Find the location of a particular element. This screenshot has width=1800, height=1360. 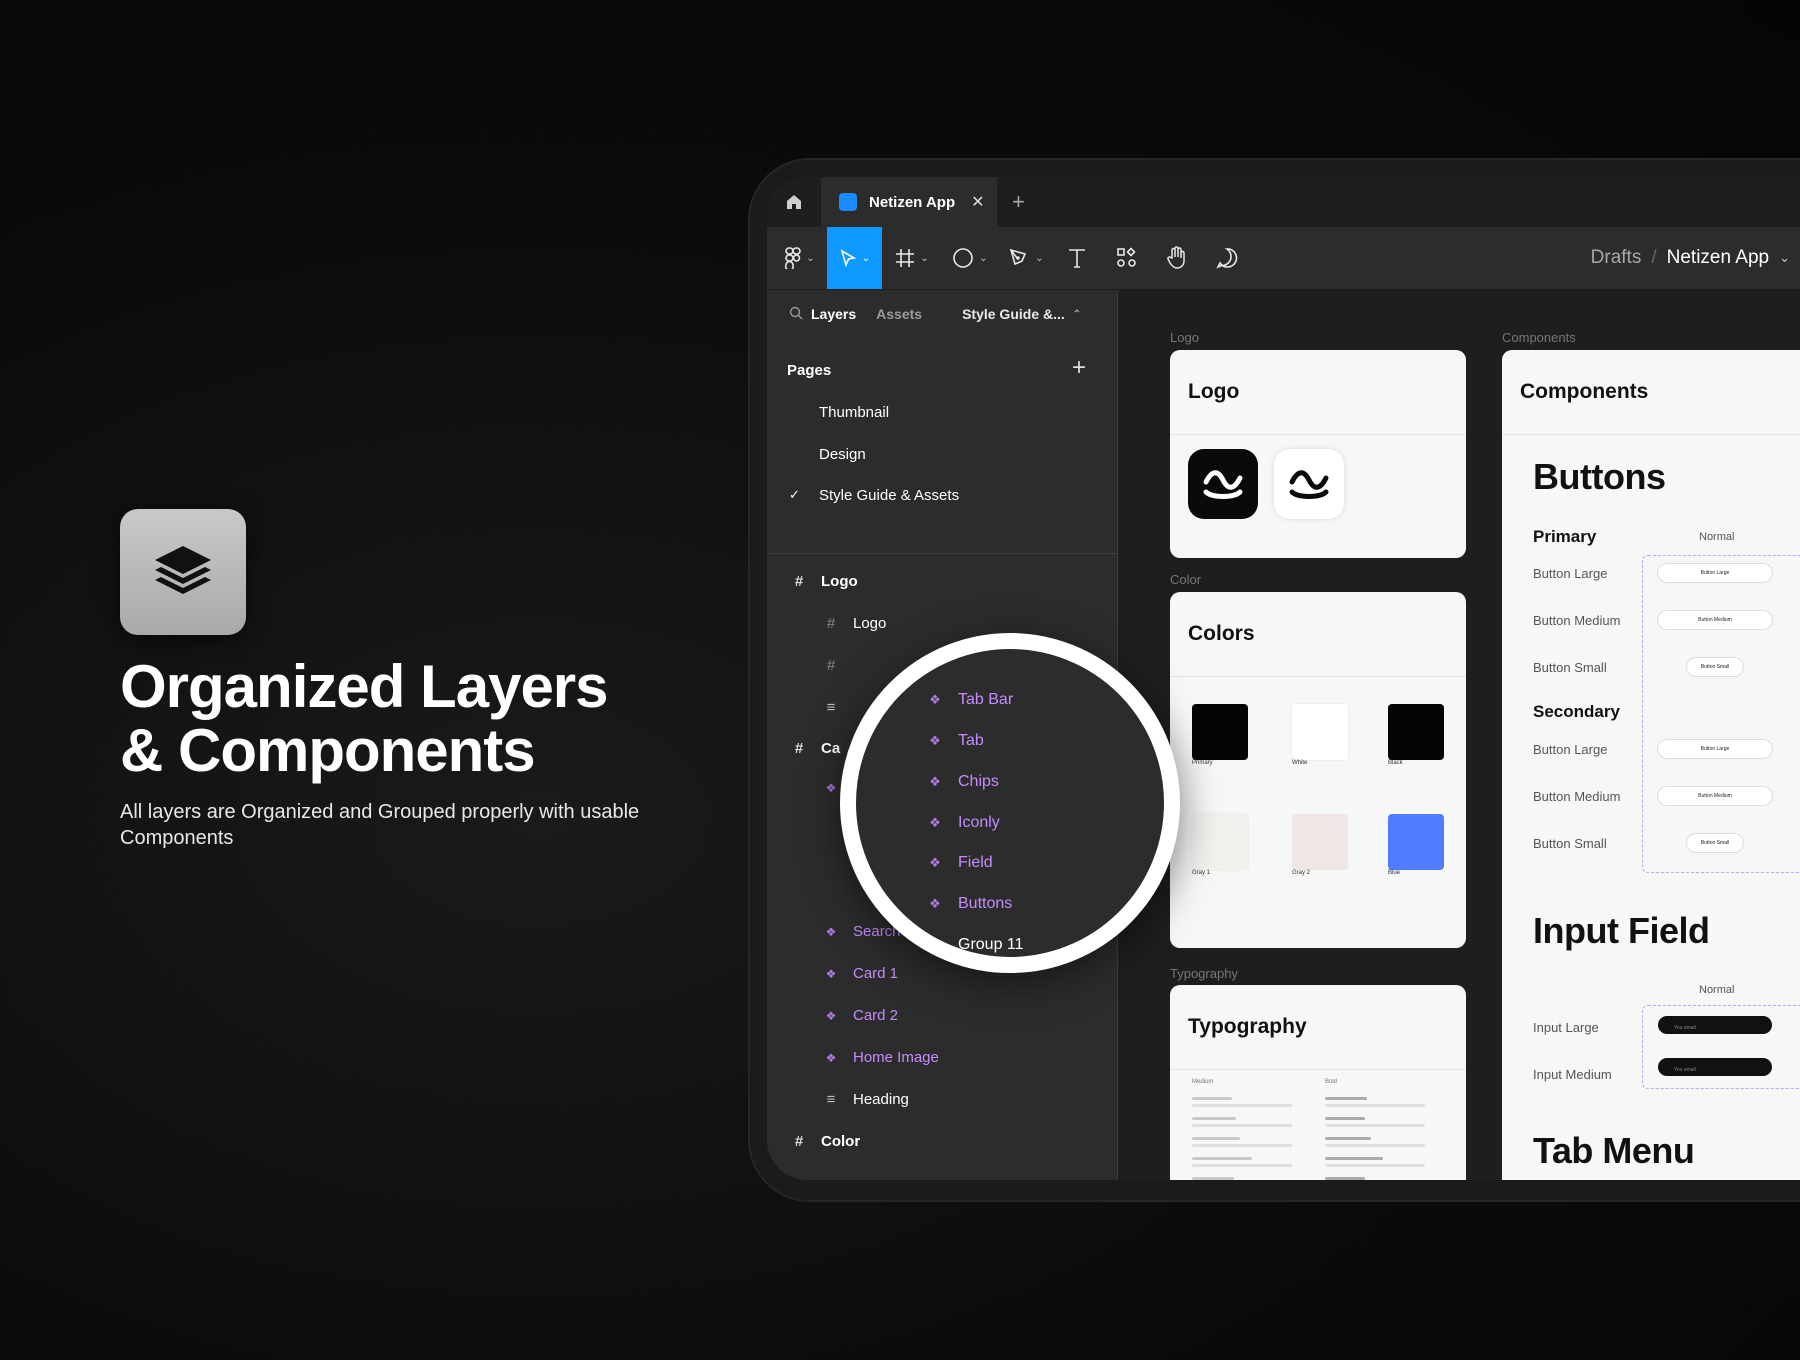

check-icon: ✓ is located at coordinates (794, 494).